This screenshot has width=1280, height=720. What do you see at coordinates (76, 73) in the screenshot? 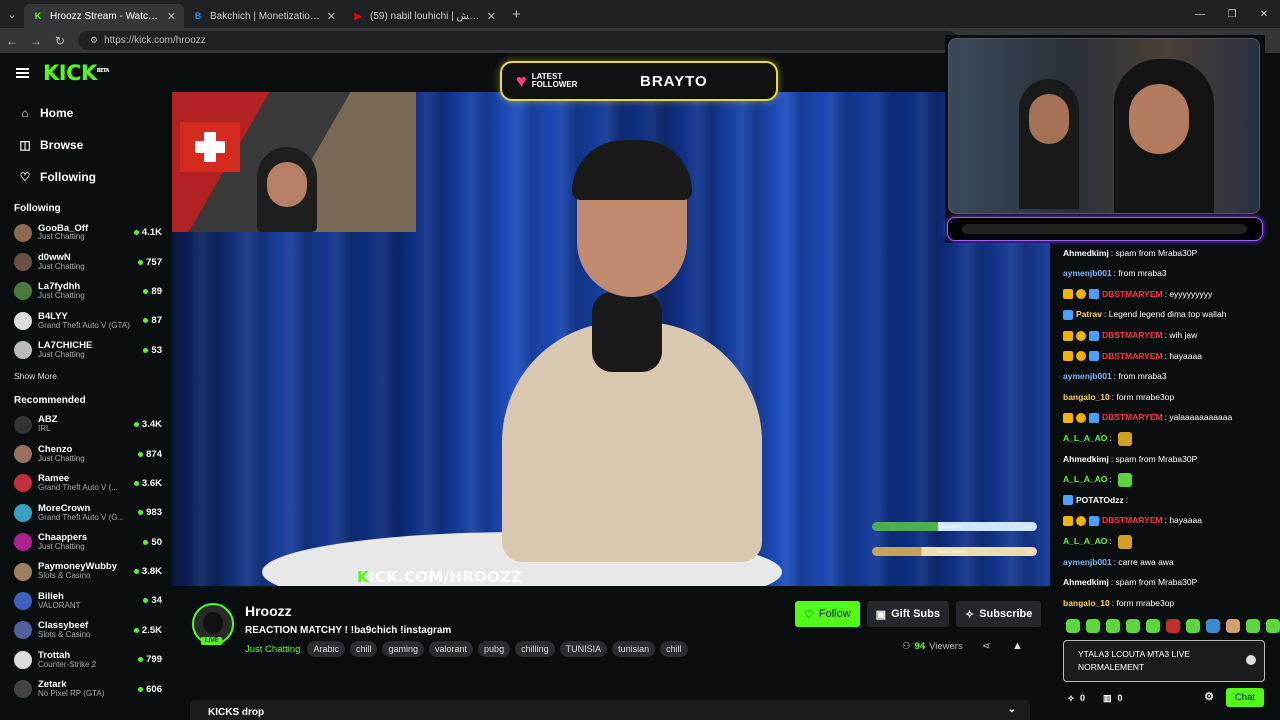
I see `kick-logo: KICKBETA` at bounding box center [76, 73].